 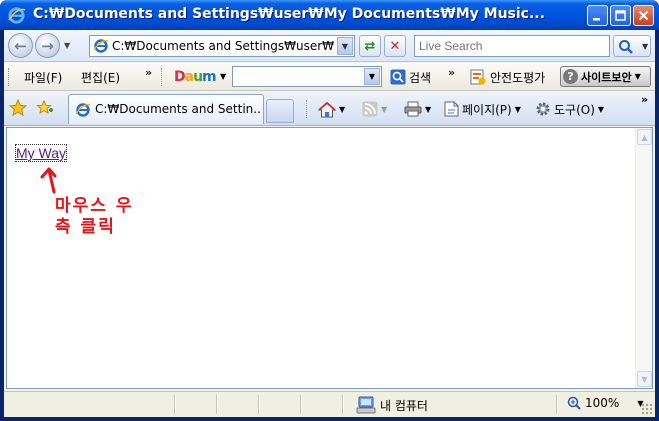 What do you see at coordinates (574, 403) in the screenshot?
I see `zoom-icon` at bounding box center [574, 403].